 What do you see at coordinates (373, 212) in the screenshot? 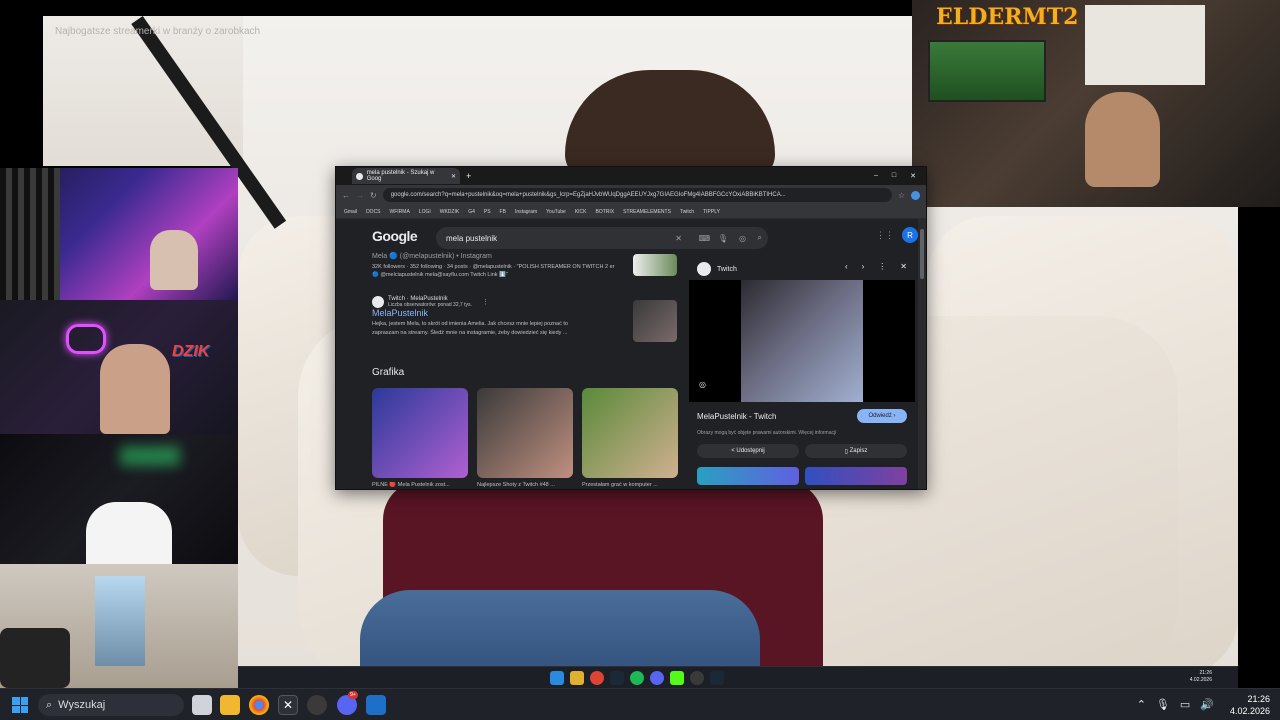
I see `bookmark-item: DOCS` at bounding box center [373, 212].